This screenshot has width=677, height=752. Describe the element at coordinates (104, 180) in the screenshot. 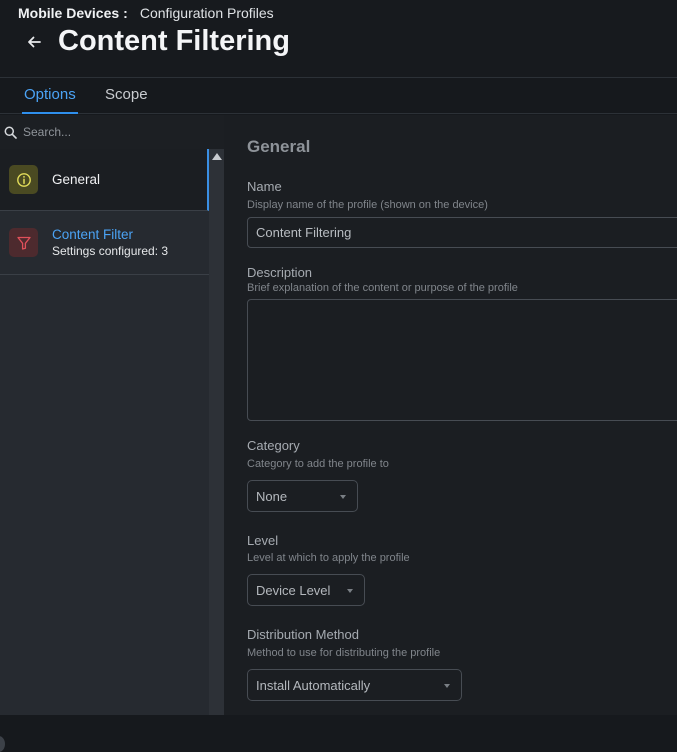

I see `sidebar-item-general: General` at that location.